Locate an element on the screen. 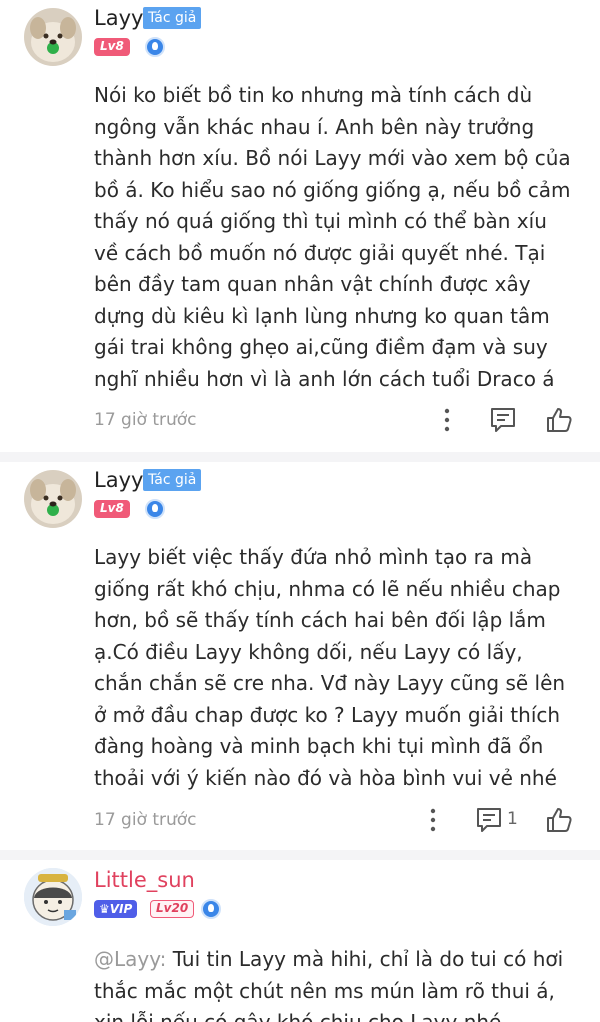 This screenshot has height=1022, width=600. mention-link: @Layy: is located at coordinates (130, 959).